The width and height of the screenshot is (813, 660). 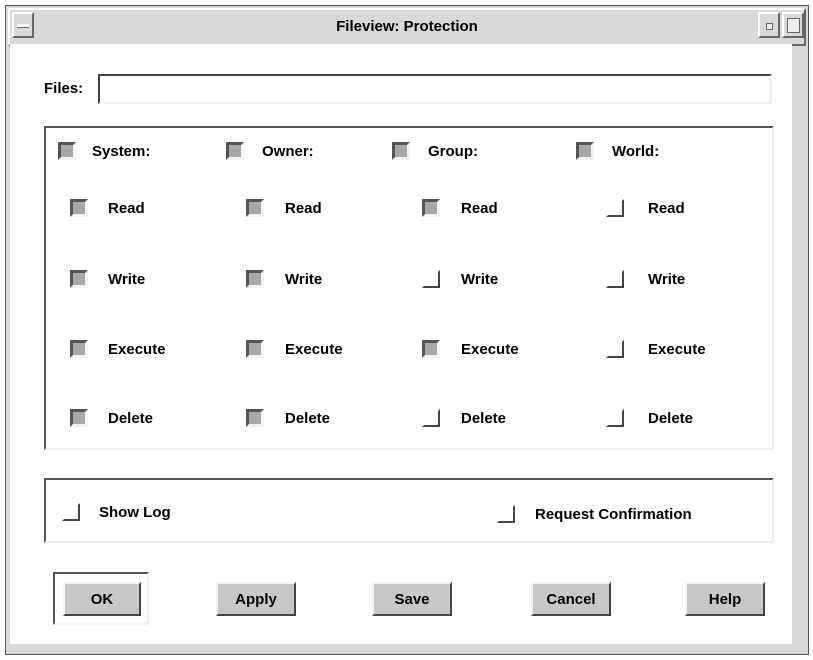 What do you see at coordinates (484, 418) in the screenshot?
I see `group-delete-label: Delete` at bounding box center [484, 418].